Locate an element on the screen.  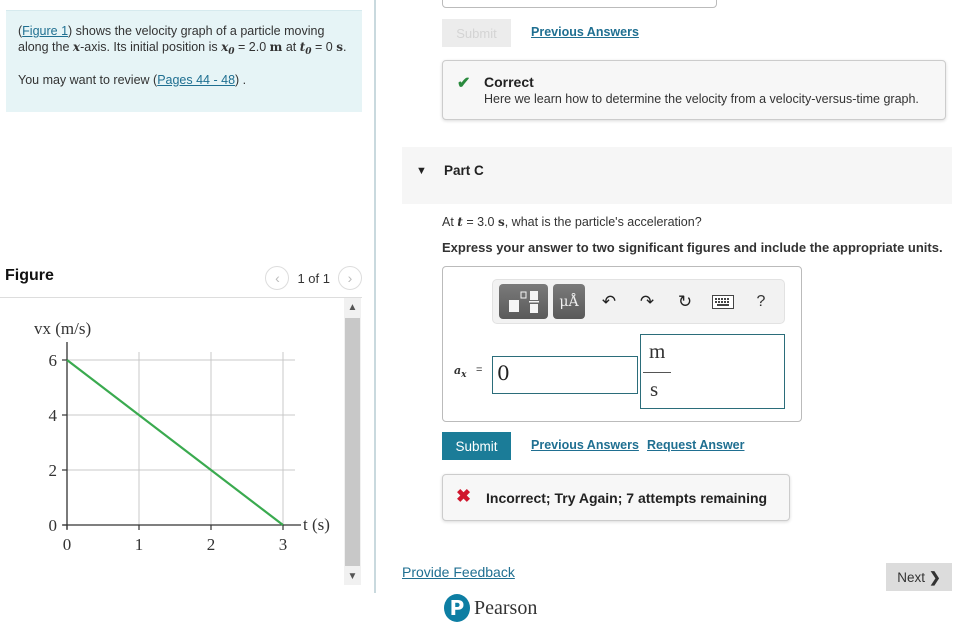
pager-text: 1 of 1 is located at coordinates (313, 278).